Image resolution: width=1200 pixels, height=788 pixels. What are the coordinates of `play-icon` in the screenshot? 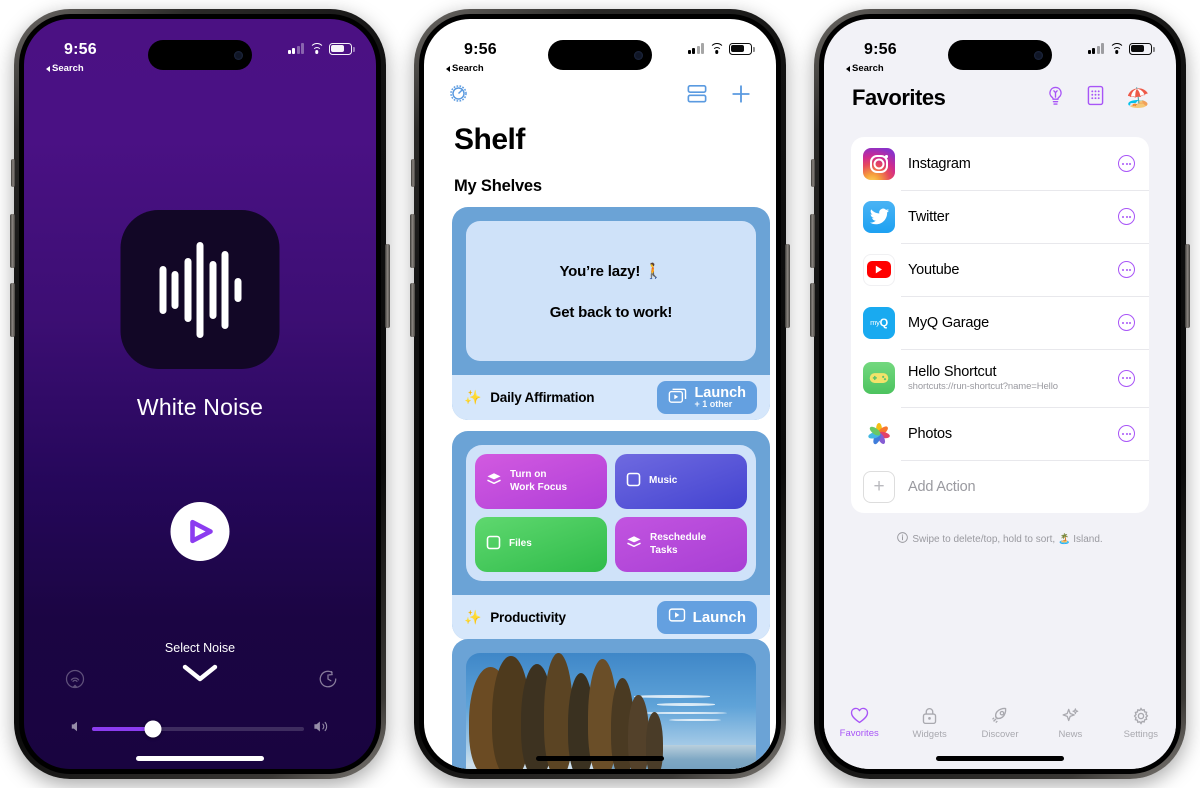 It's located at (201, 531).